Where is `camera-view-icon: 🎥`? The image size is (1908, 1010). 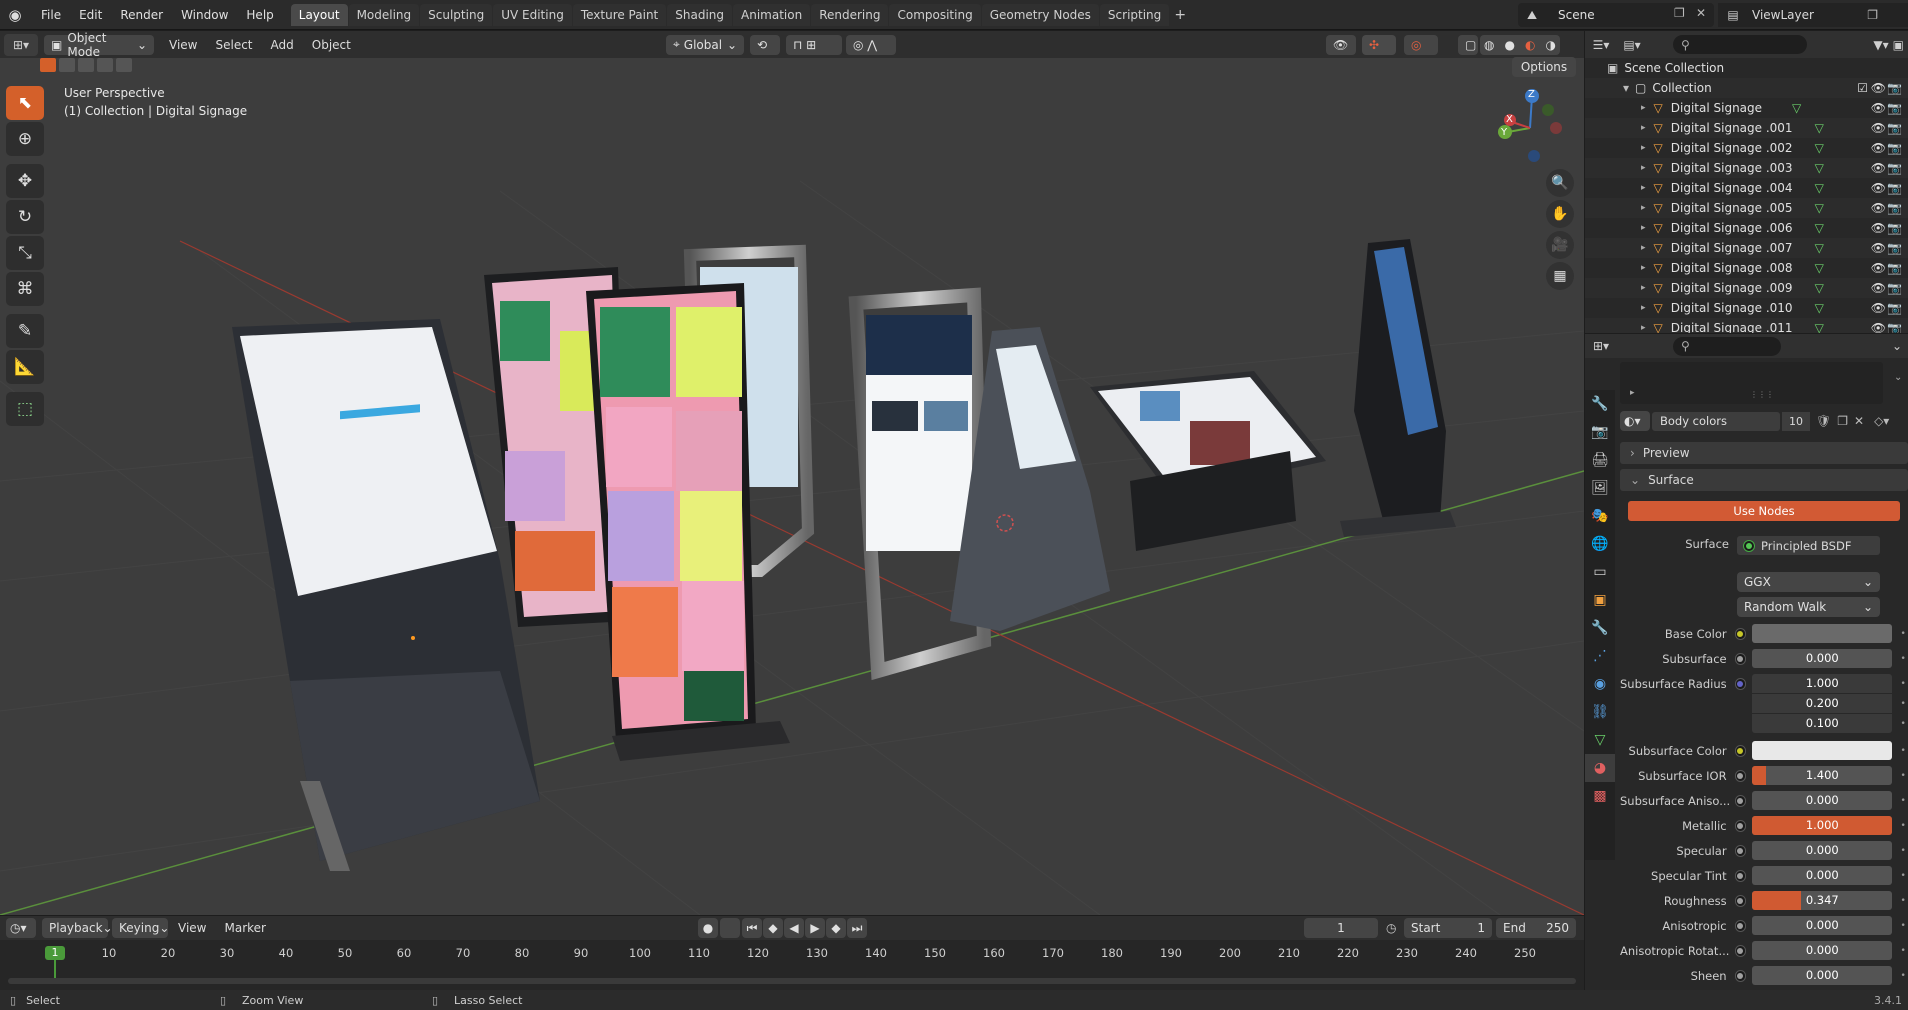
camera-view-icon: 🎥 is located at coordinates (1560, 245).